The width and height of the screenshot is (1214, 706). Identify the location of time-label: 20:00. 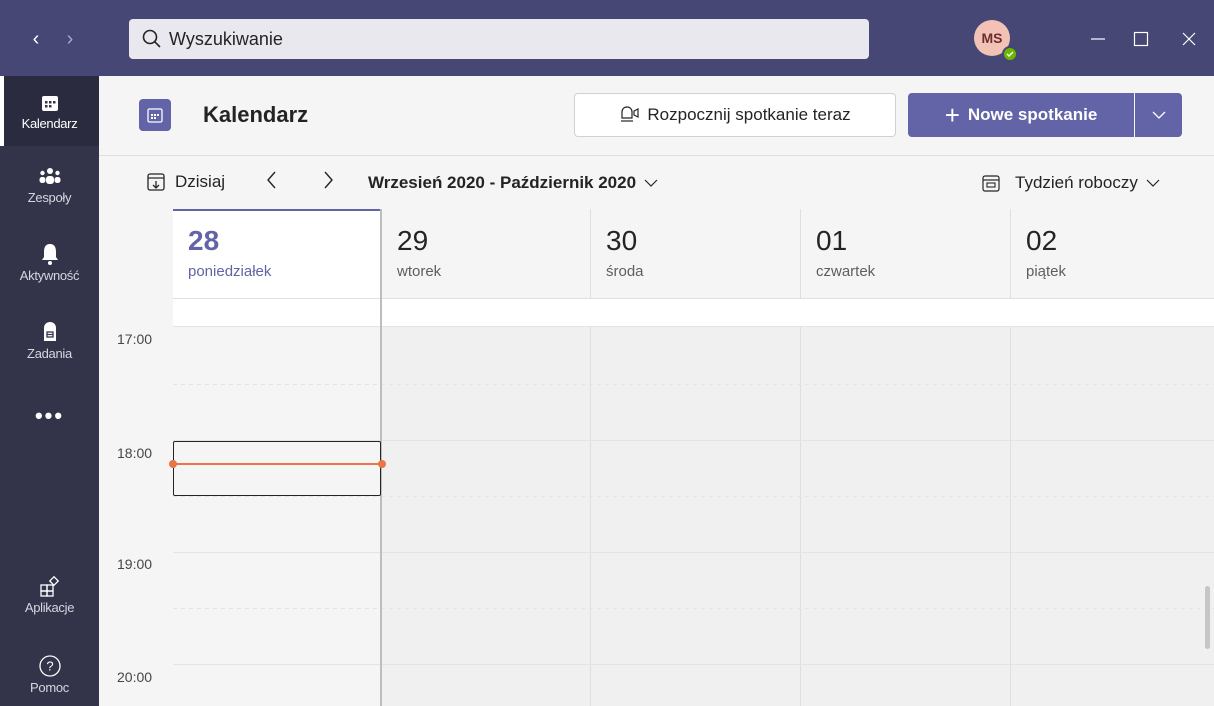
(135, 677).